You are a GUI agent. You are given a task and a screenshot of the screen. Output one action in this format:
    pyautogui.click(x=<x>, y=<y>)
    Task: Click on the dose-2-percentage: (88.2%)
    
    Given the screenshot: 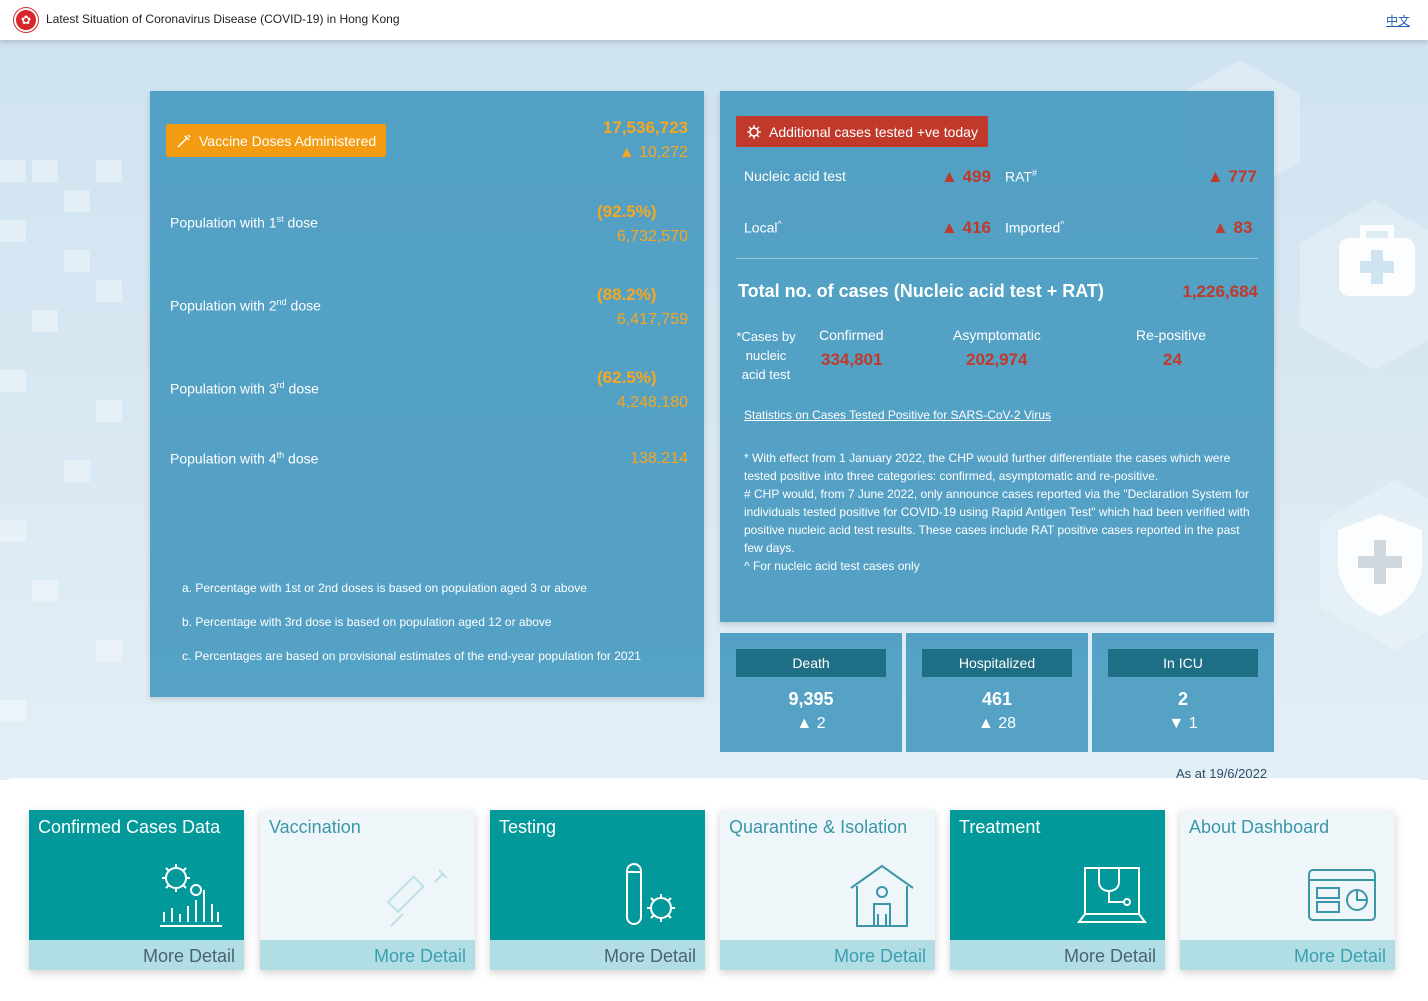 What is the action you would take?
    pyautogui.click(x=627, y=294)
    